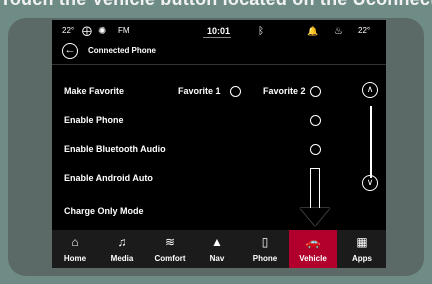 This screenshot has height=284, width=432. I want to click on navigation-arrow-icon: ▲, so click(217, 242).